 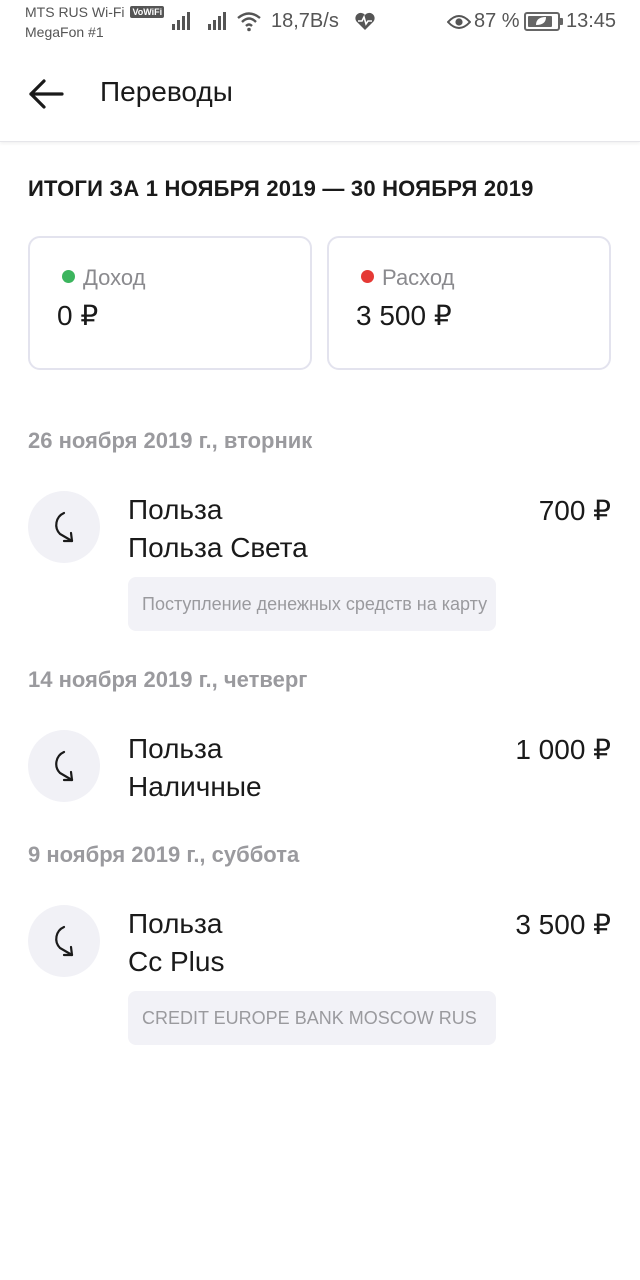 I want to click on vowifi-badge: VoWiFi, so click(x=147, y=12).